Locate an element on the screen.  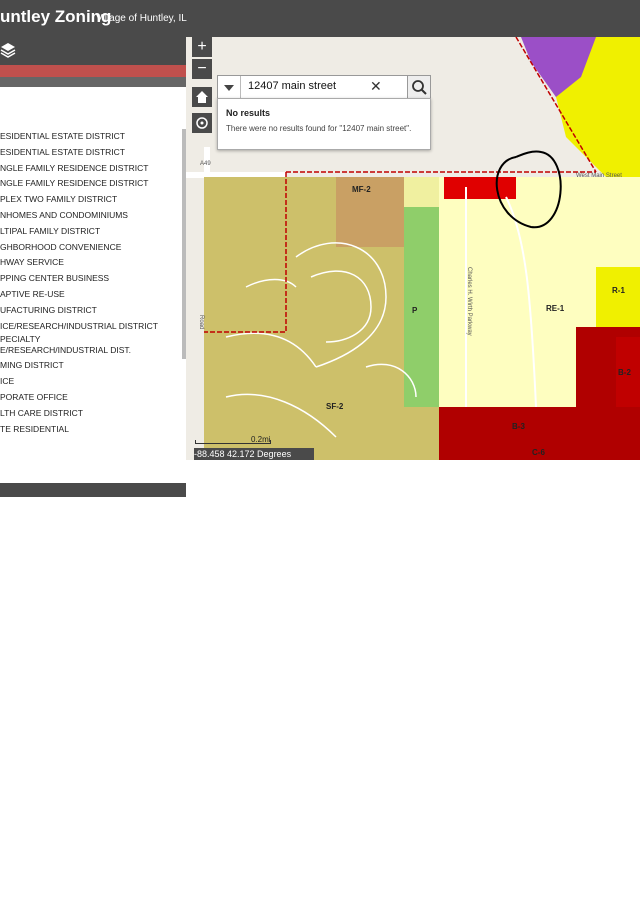
legend-item: GHBORHOOD CONVENIENCE is located at coordinates (61, 246).